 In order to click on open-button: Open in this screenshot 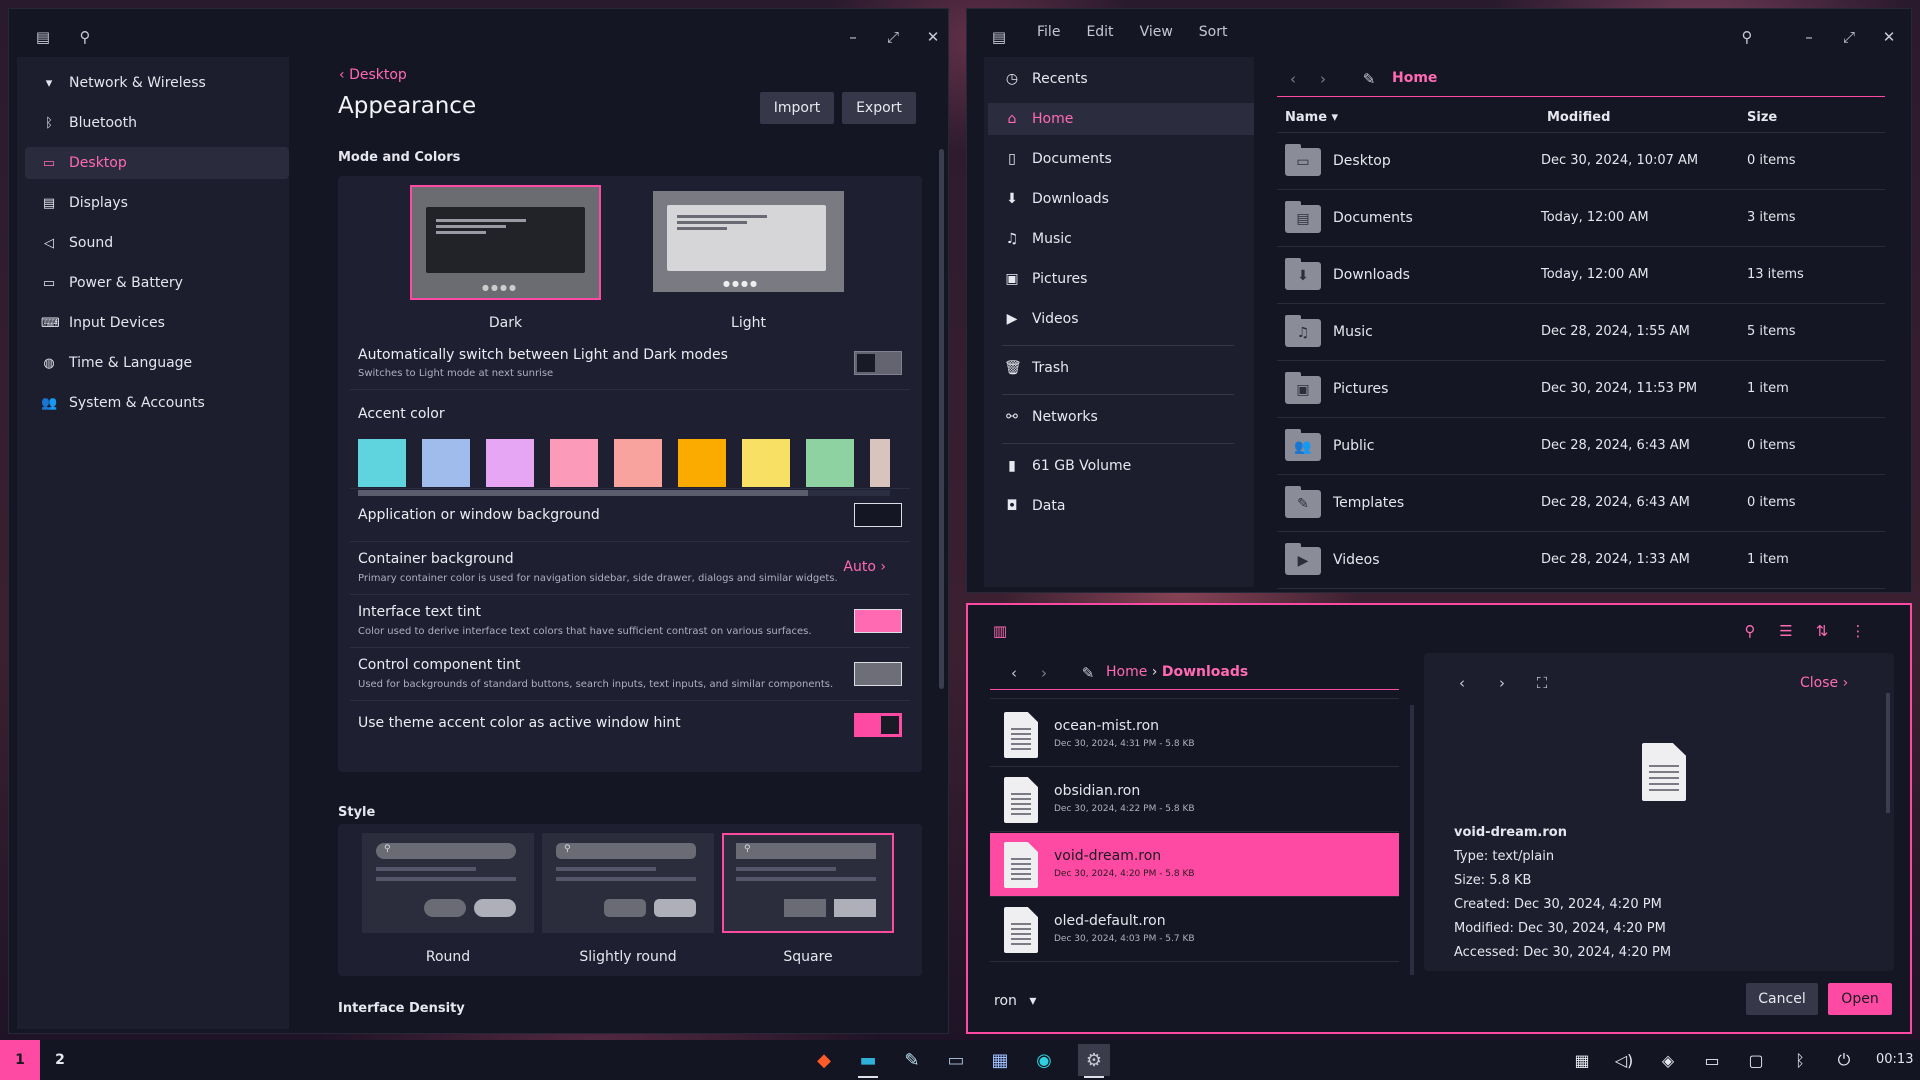, I will do `click(1860, 999)`.